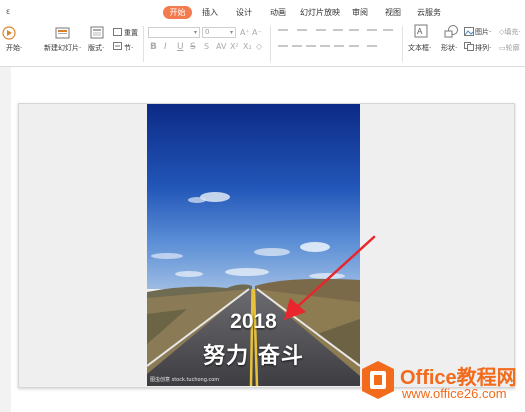  What do you see at coordinates (330, 277) in the screenshot?
I see `annotation-arrow-icon` at bounding box center [330, 277].